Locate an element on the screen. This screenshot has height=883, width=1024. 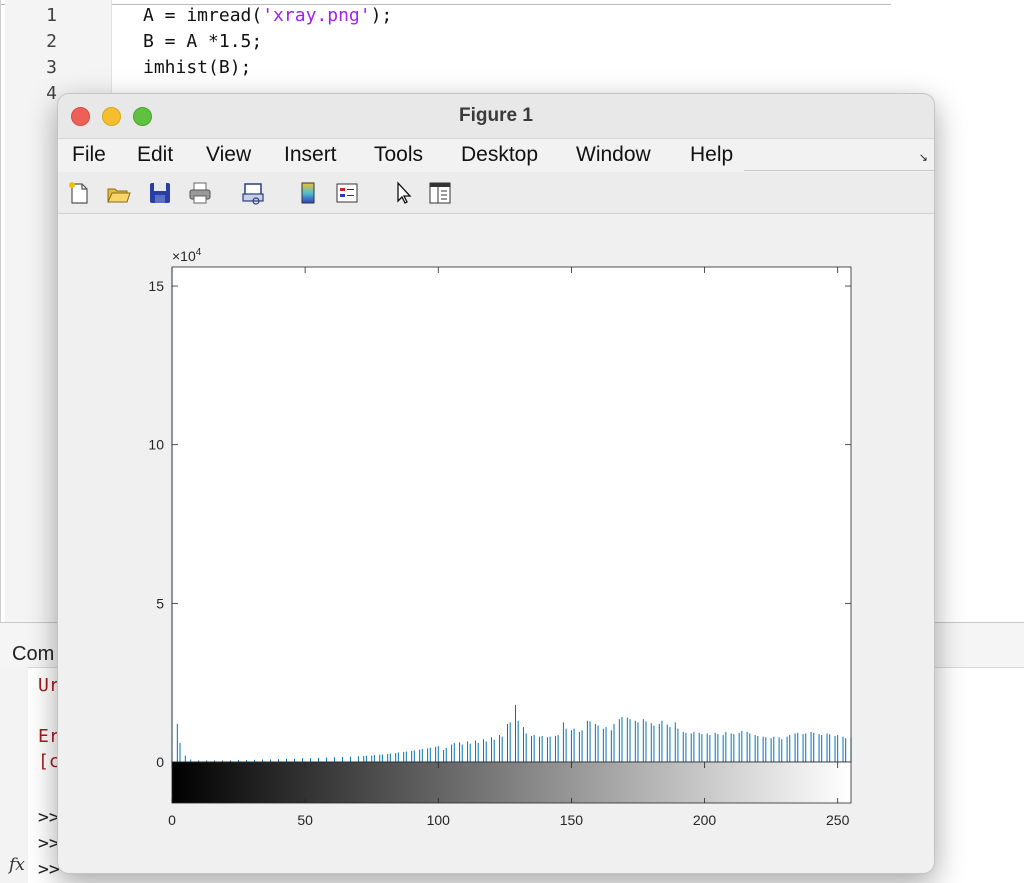
code-line-2: B = A *1.5; is located at coordinates (202, 41).